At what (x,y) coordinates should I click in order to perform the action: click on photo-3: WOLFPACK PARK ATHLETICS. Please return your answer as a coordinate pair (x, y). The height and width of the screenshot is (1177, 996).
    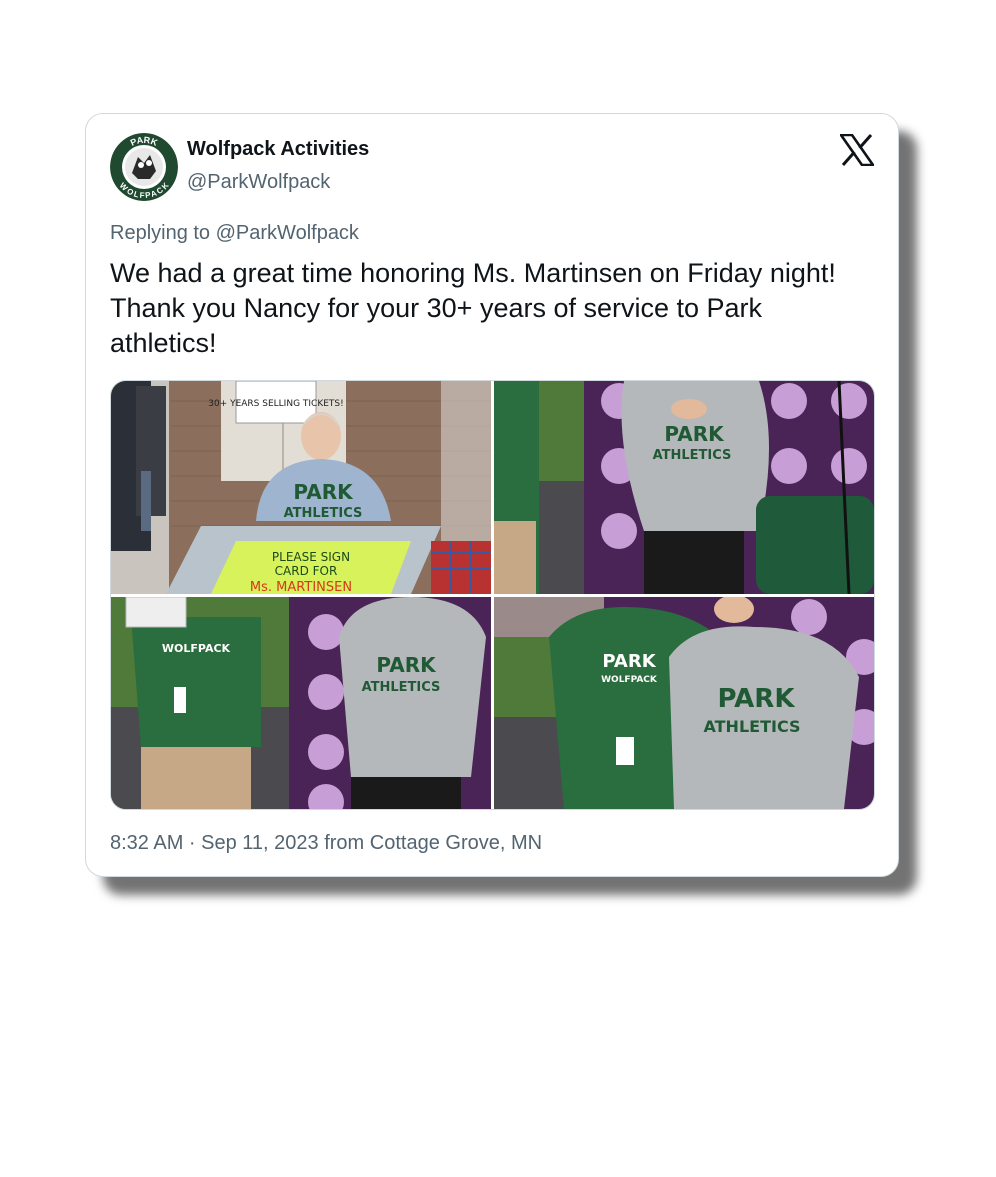
    Looking at the image, I should click on (301, 703).